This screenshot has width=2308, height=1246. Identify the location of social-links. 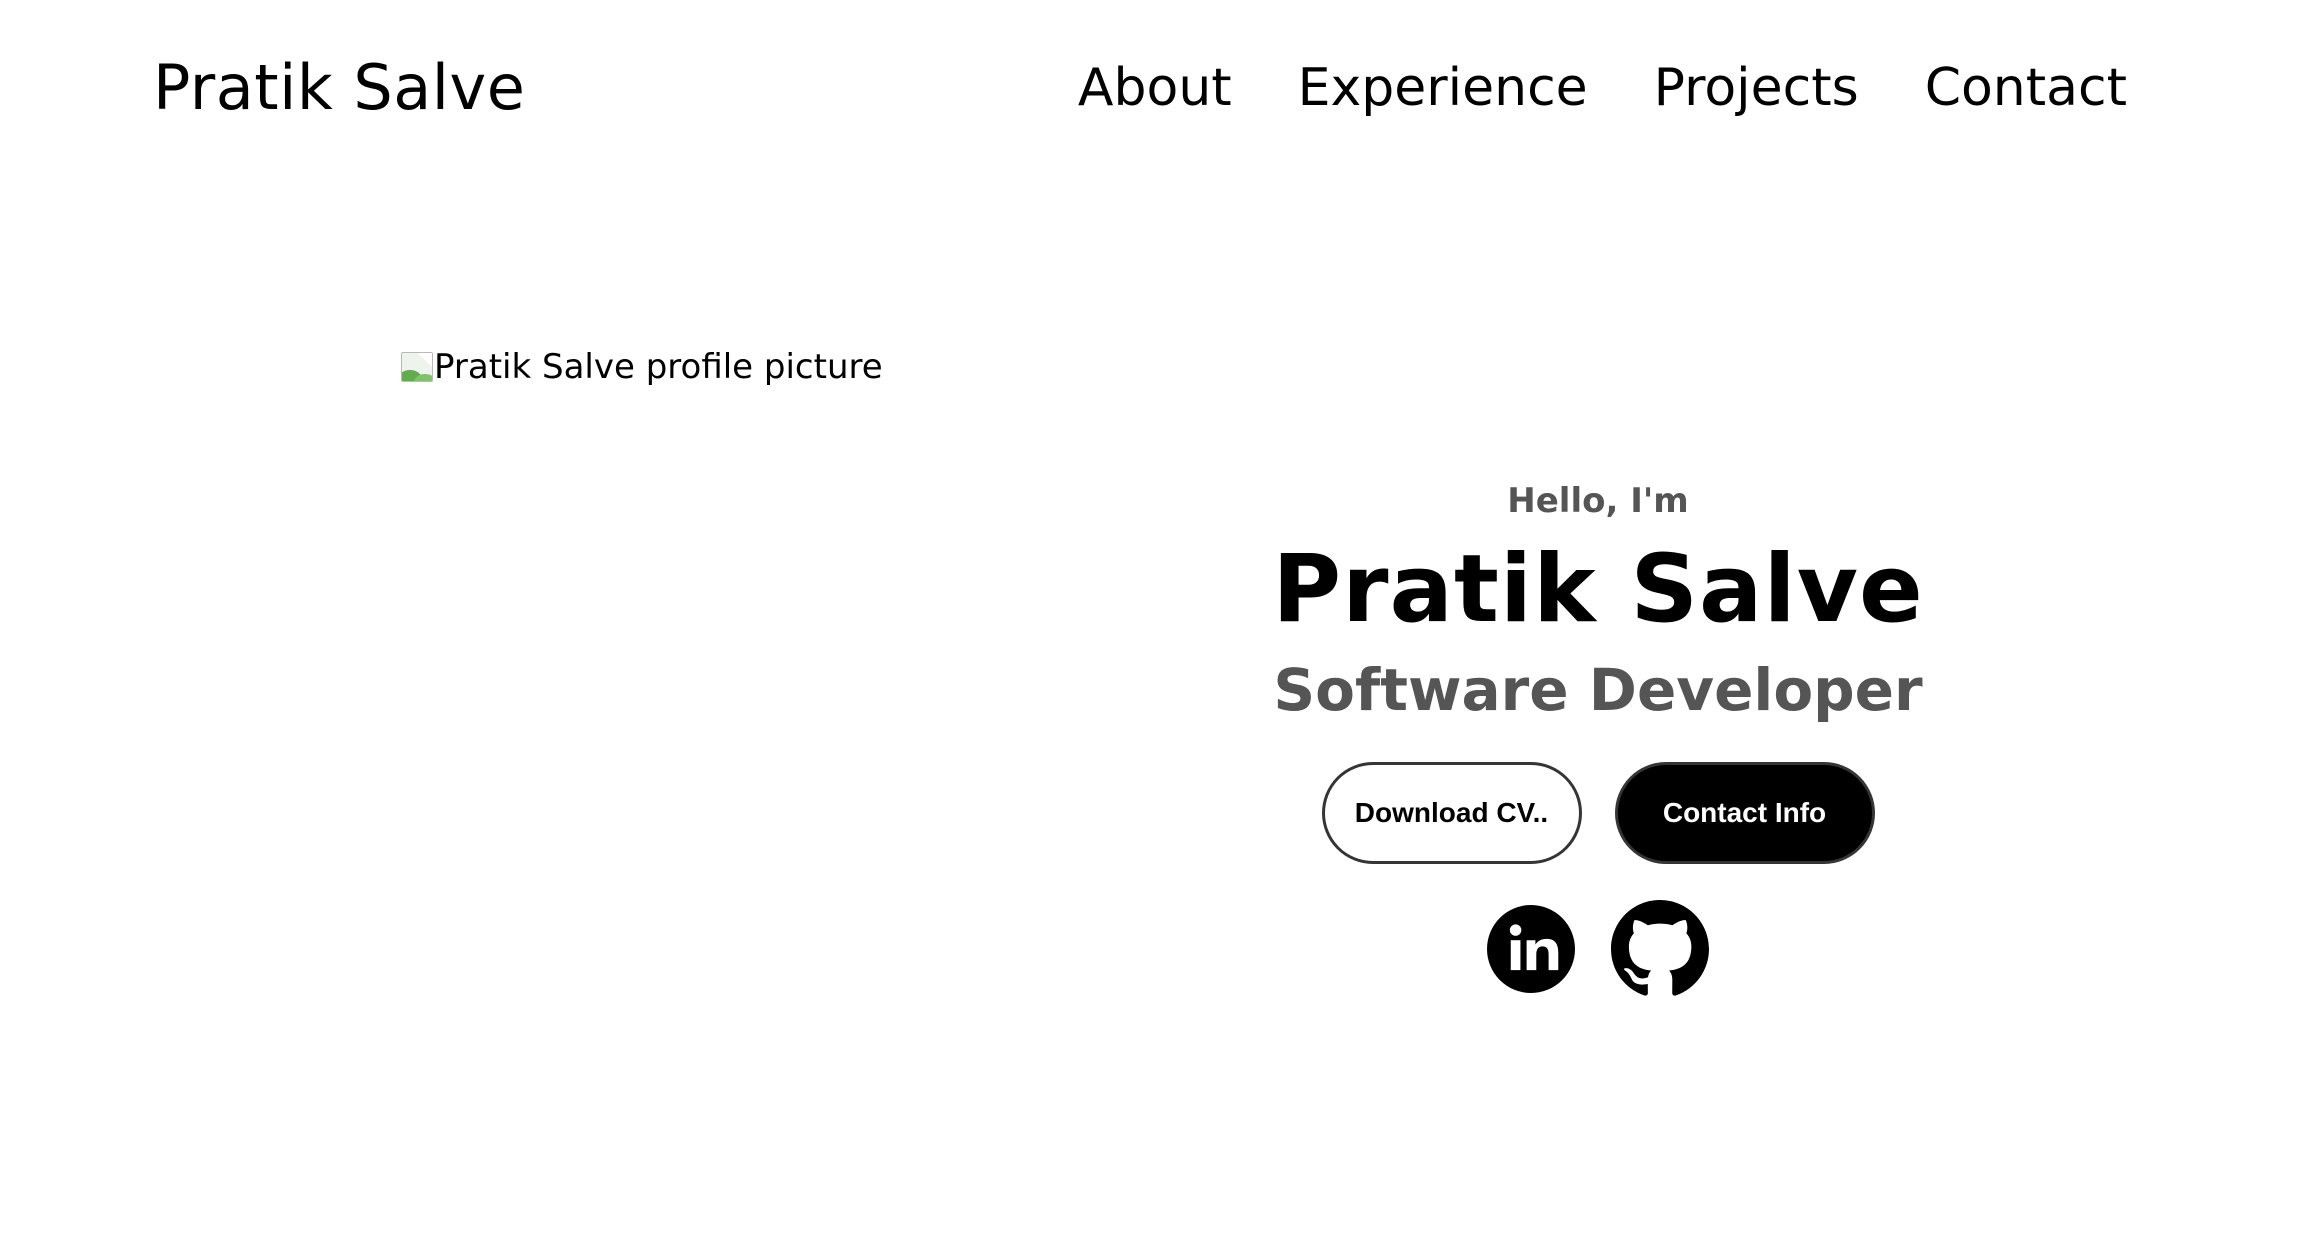
(1598, 951).